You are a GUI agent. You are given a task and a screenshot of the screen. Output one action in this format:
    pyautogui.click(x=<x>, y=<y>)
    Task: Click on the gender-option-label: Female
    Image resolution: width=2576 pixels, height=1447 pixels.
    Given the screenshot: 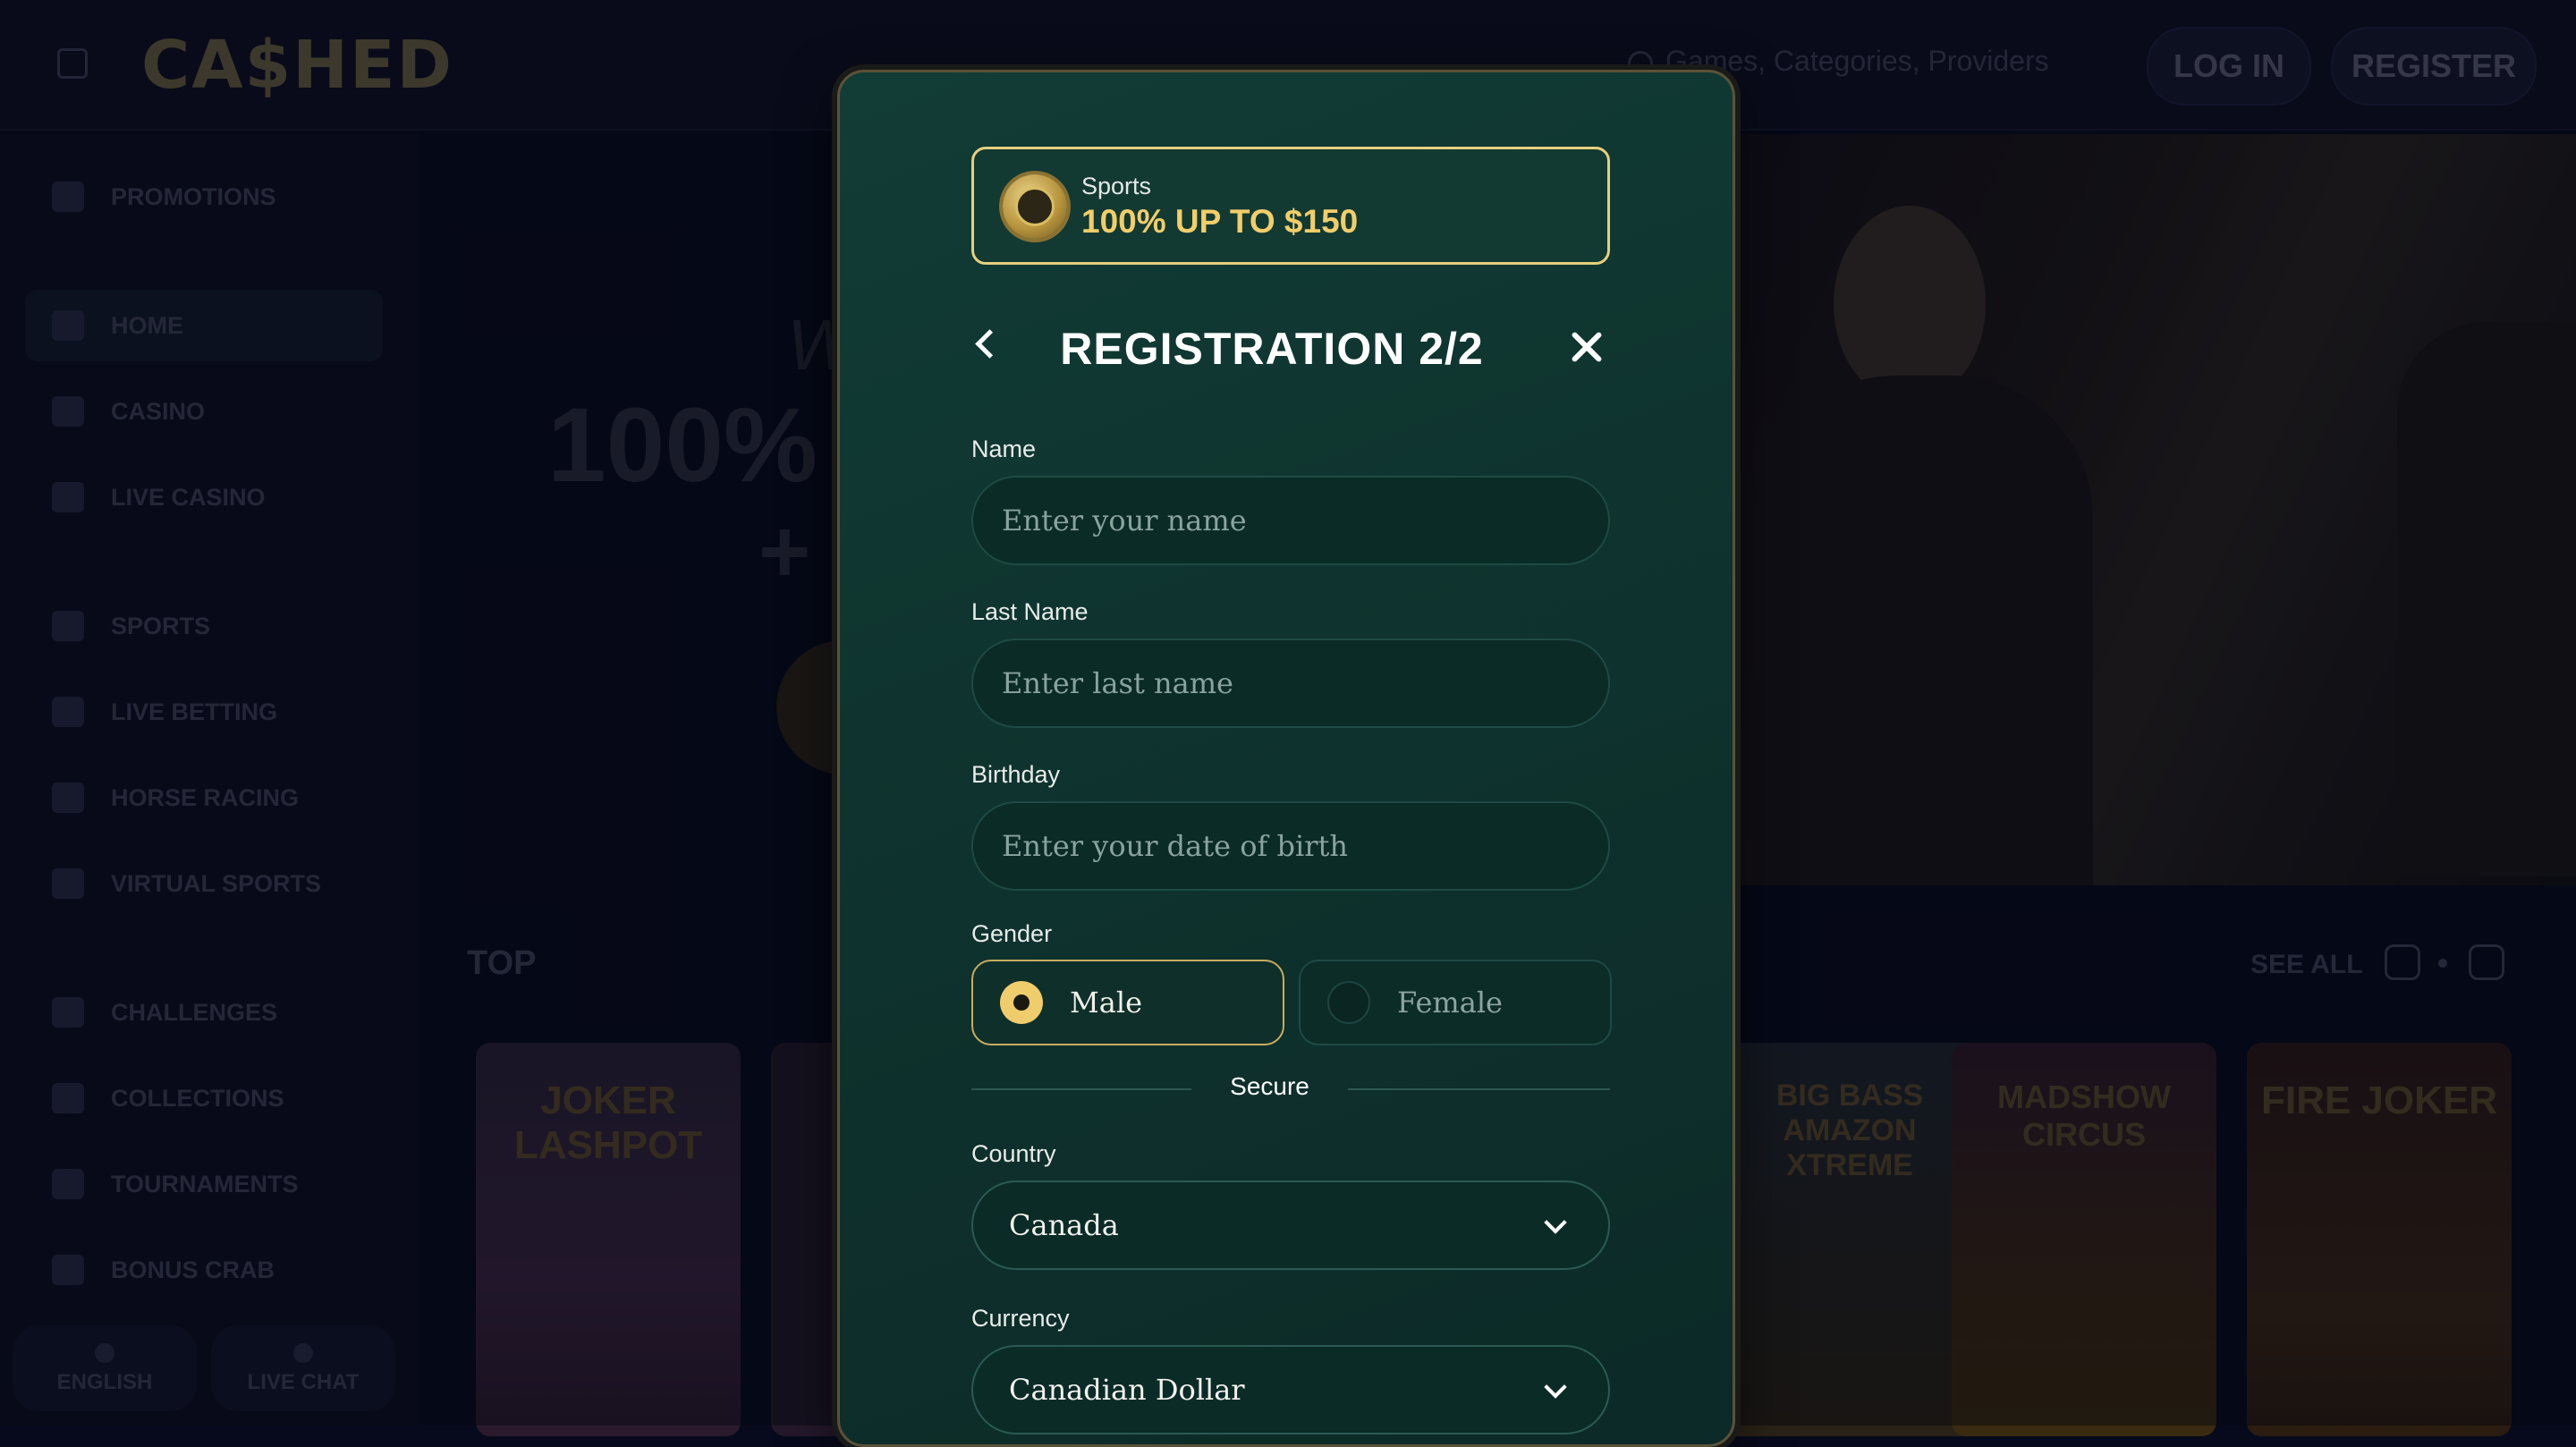 What is the action you would take?
    pyautogui.click(x=1450, y=1003)
    